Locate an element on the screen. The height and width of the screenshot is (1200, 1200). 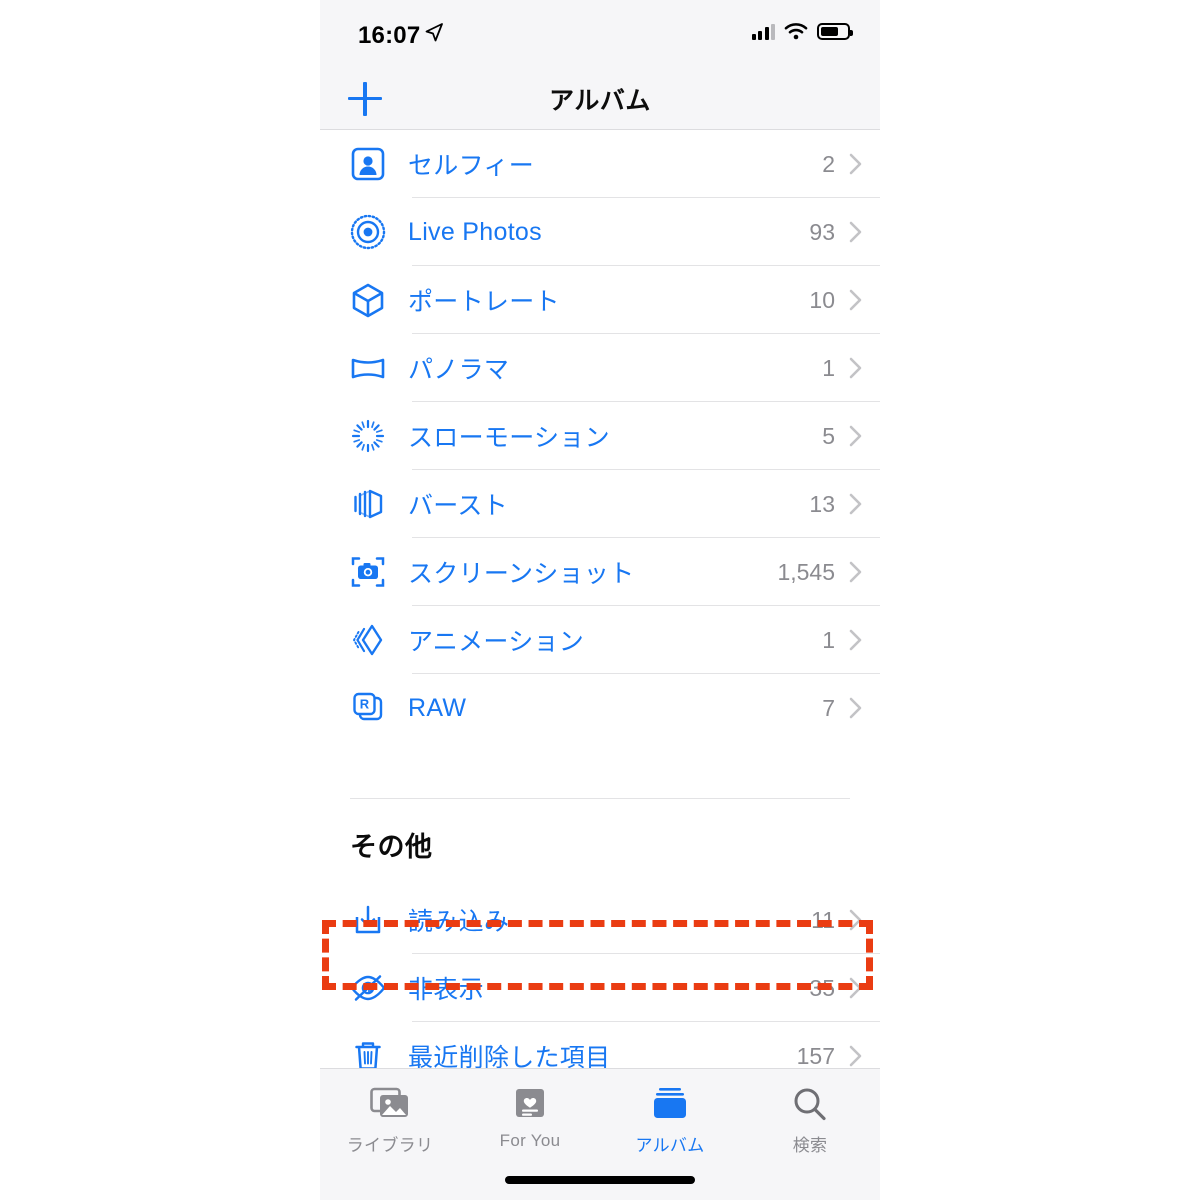
album-label: パノラマ is located at coordinates (459, 370).